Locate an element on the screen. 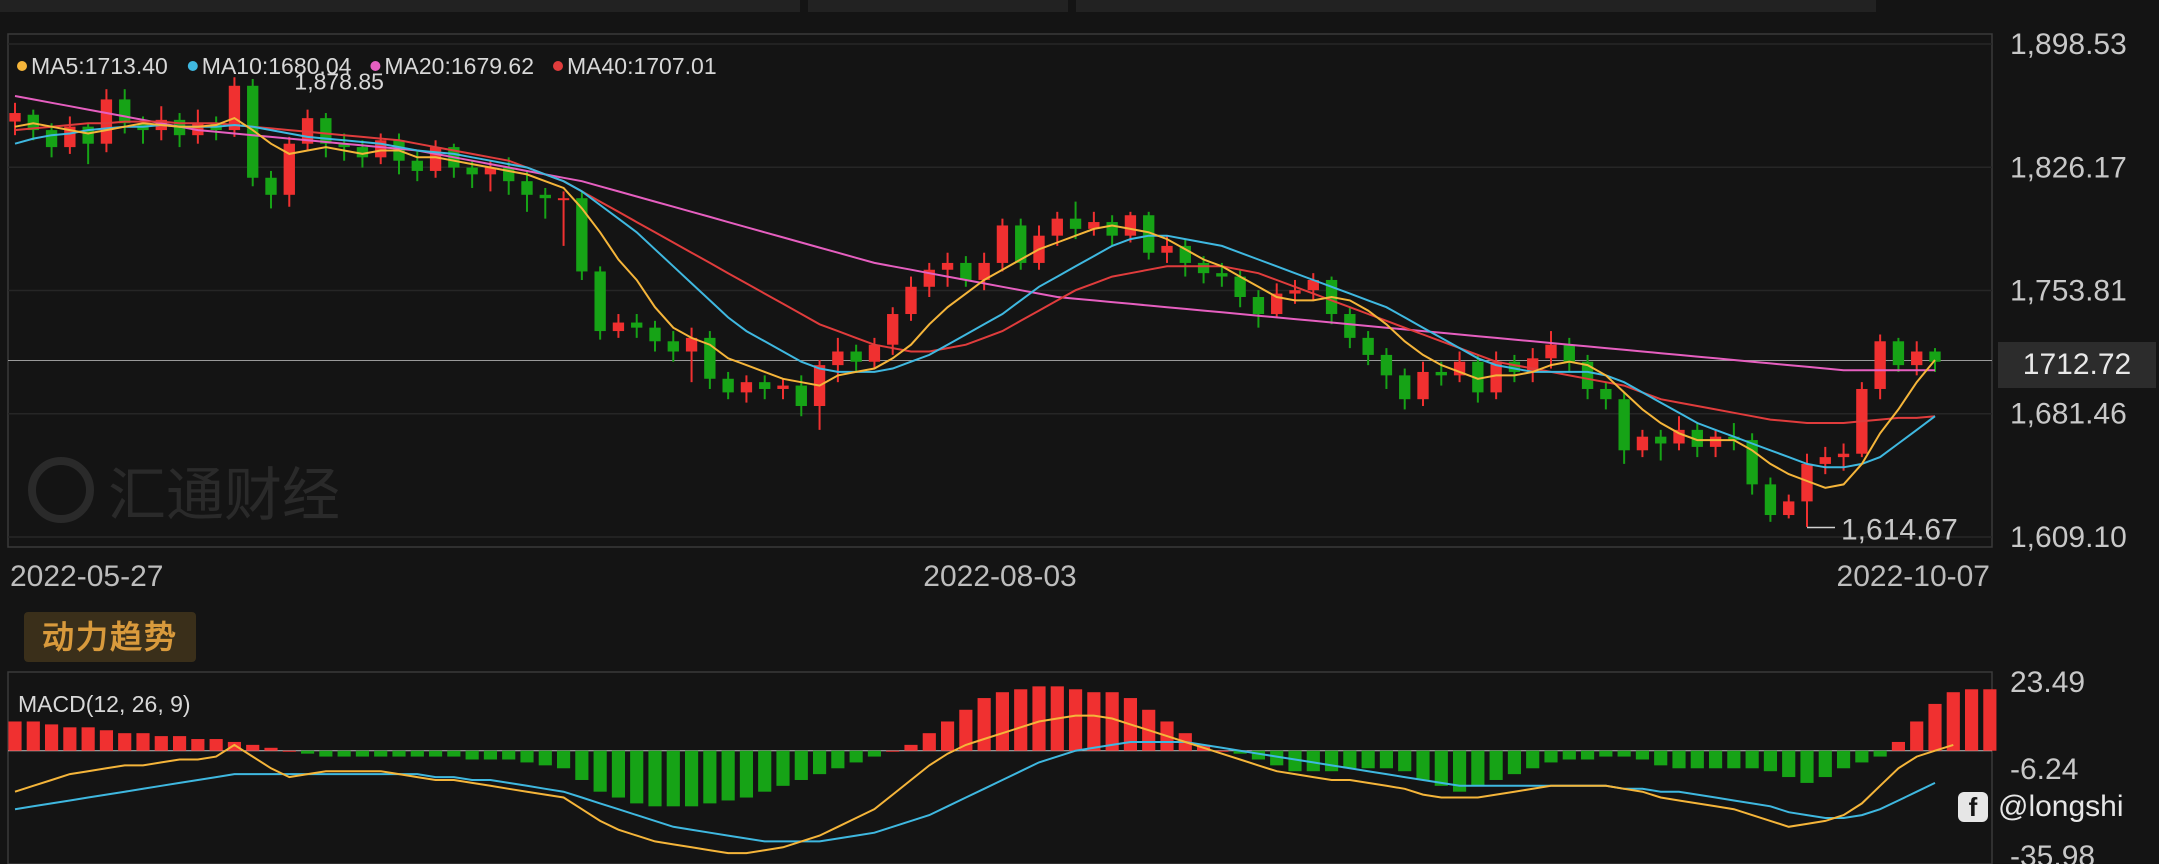  momentum-trend-tab: 动力趋势 is located at coordinates (110, 637).